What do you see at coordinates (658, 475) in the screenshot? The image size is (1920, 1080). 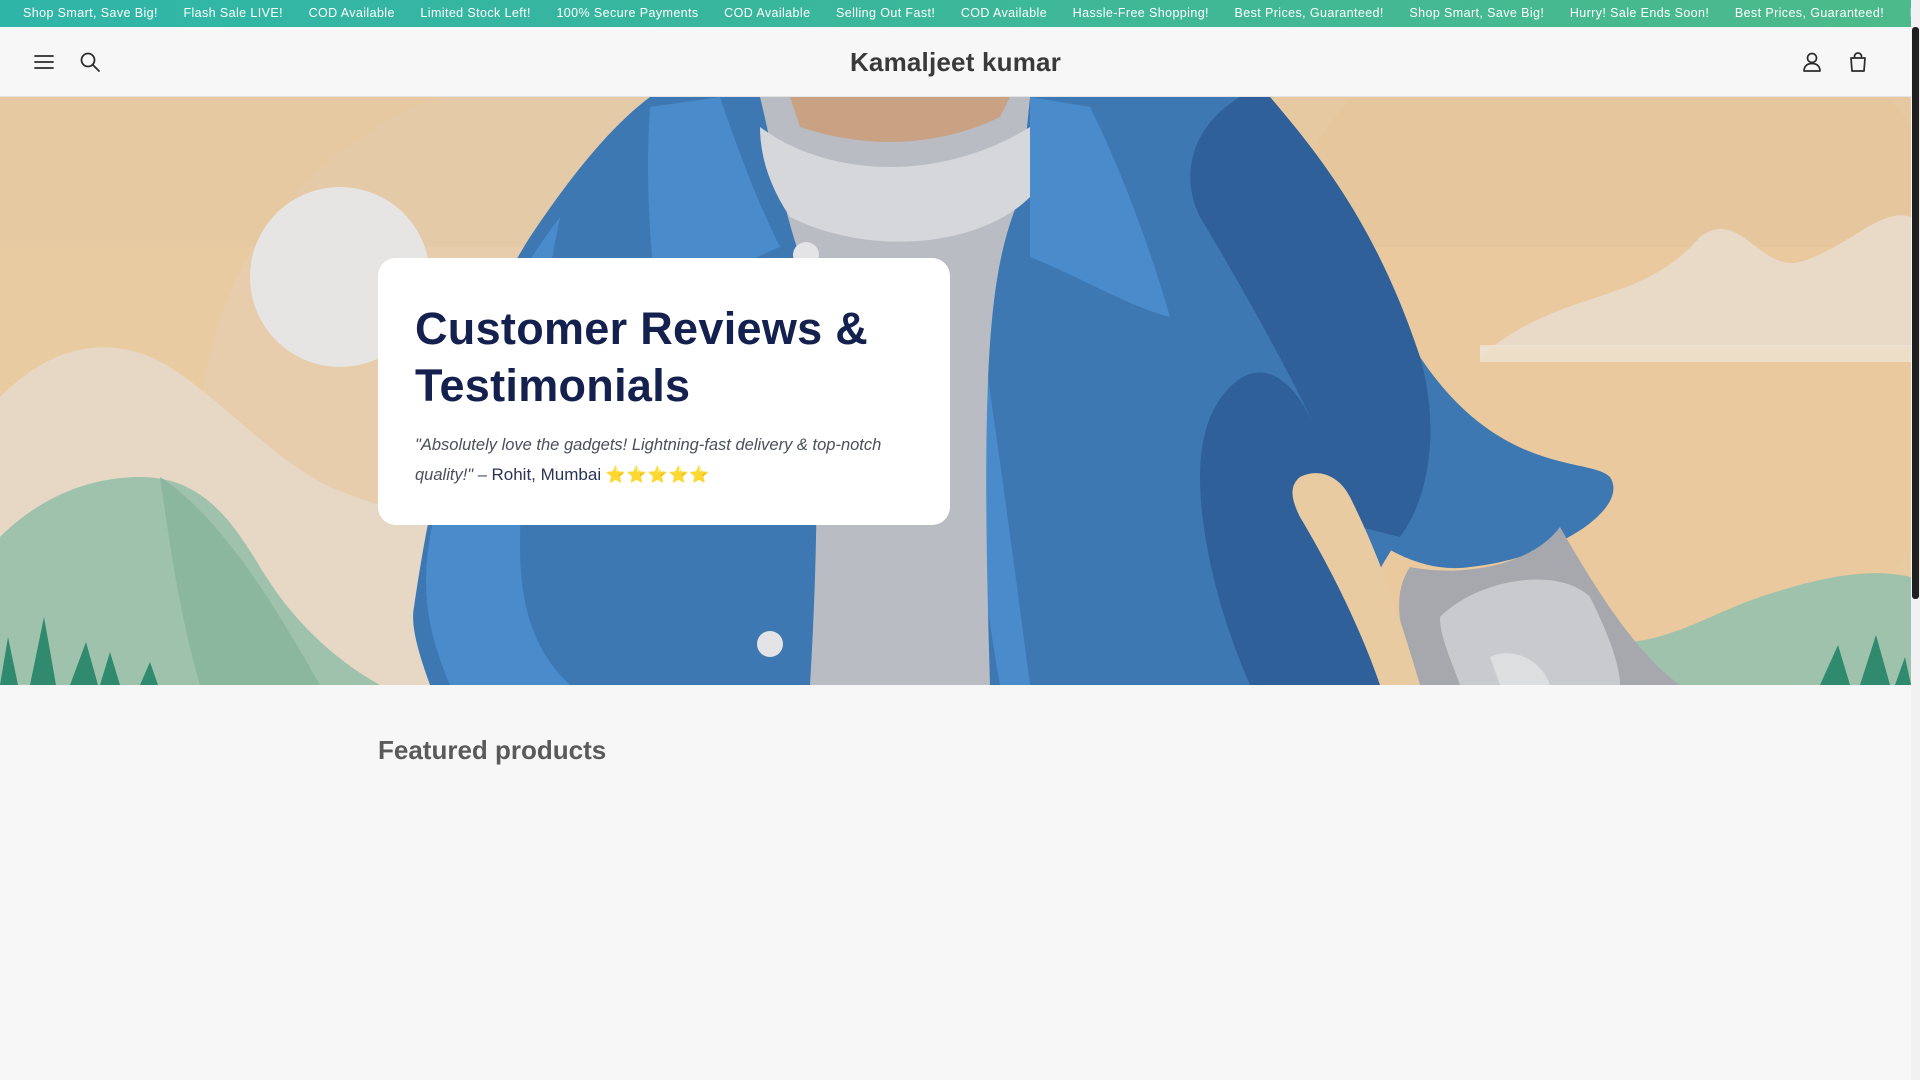 I see `star-rating-icon: ⭐⭐⭐⭐⭐` at bounding box center [658, 475].